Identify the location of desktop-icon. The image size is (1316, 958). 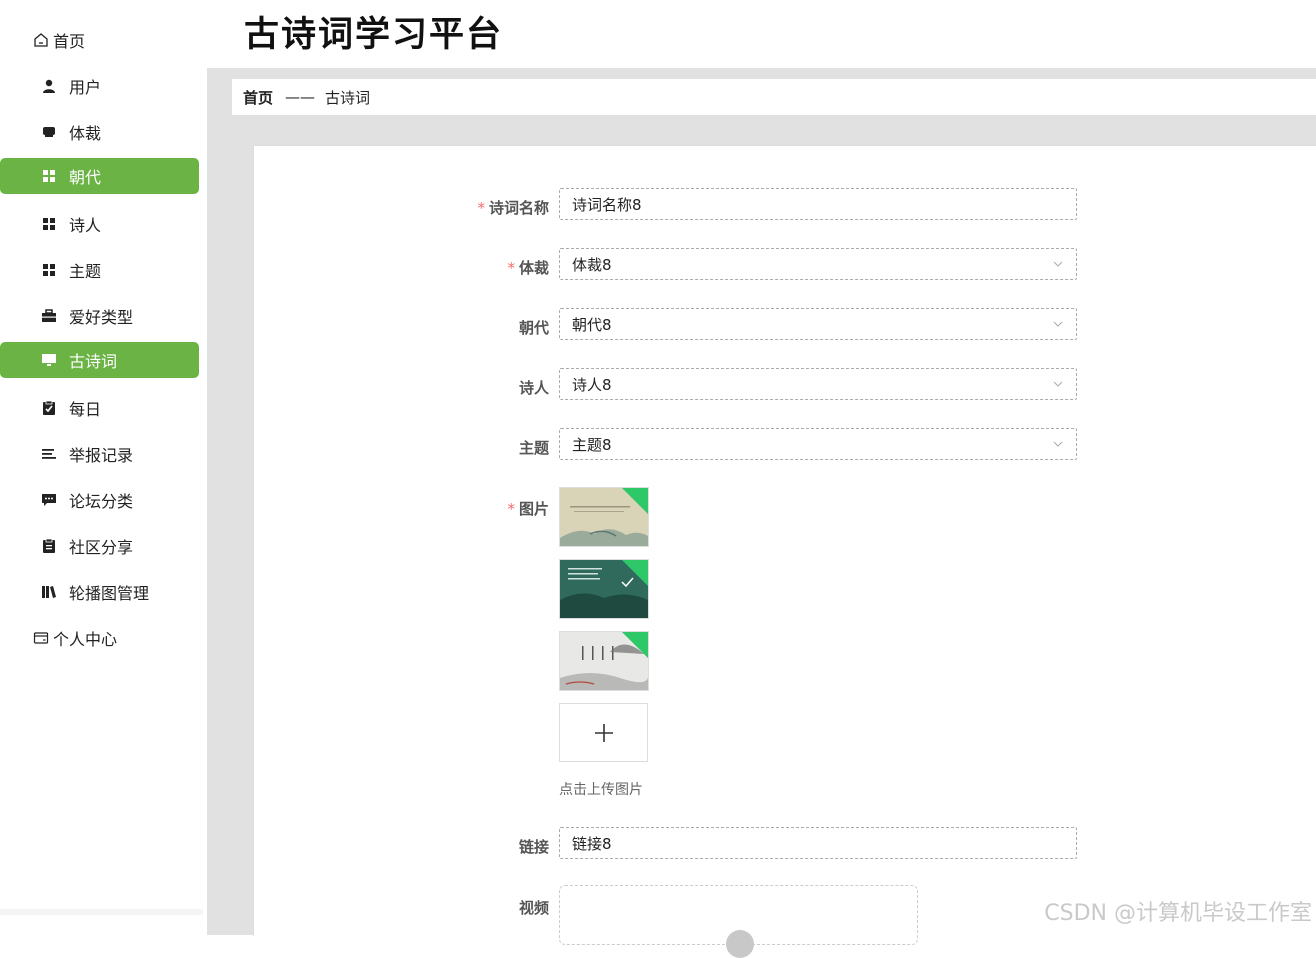
(49, 360).